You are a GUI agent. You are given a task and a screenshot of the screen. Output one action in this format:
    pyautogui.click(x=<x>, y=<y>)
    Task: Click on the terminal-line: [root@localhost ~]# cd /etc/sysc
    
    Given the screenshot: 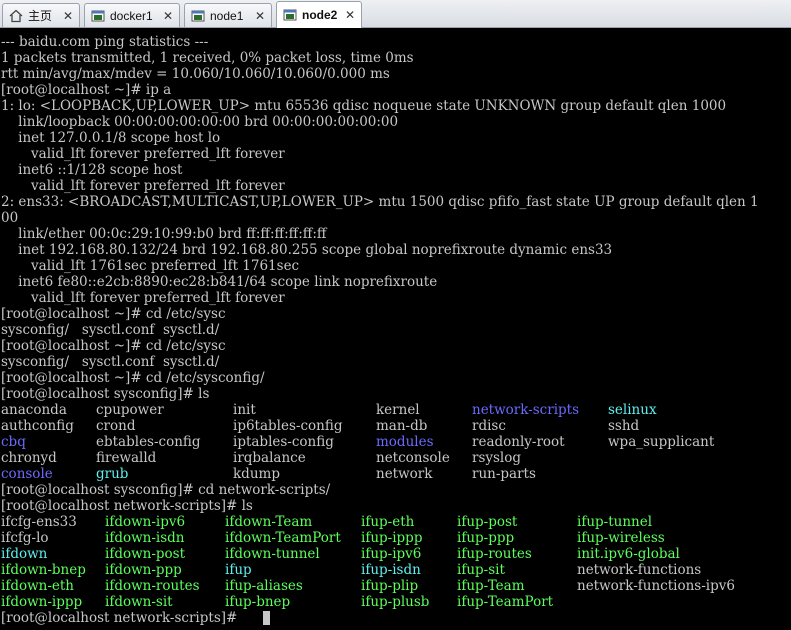 What is the action you would take?
    pyautogui.click(x=113, y=346)
    